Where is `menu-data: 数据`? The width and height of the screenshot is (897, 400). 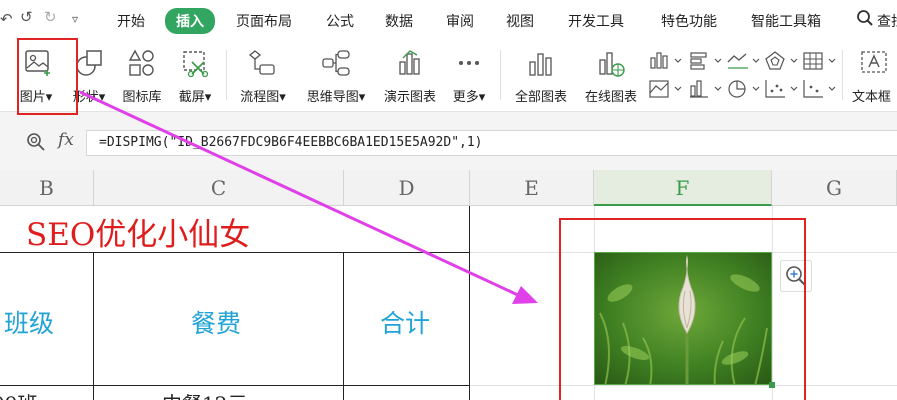
menu-data: 数据 is located at coordinates (399, 21).